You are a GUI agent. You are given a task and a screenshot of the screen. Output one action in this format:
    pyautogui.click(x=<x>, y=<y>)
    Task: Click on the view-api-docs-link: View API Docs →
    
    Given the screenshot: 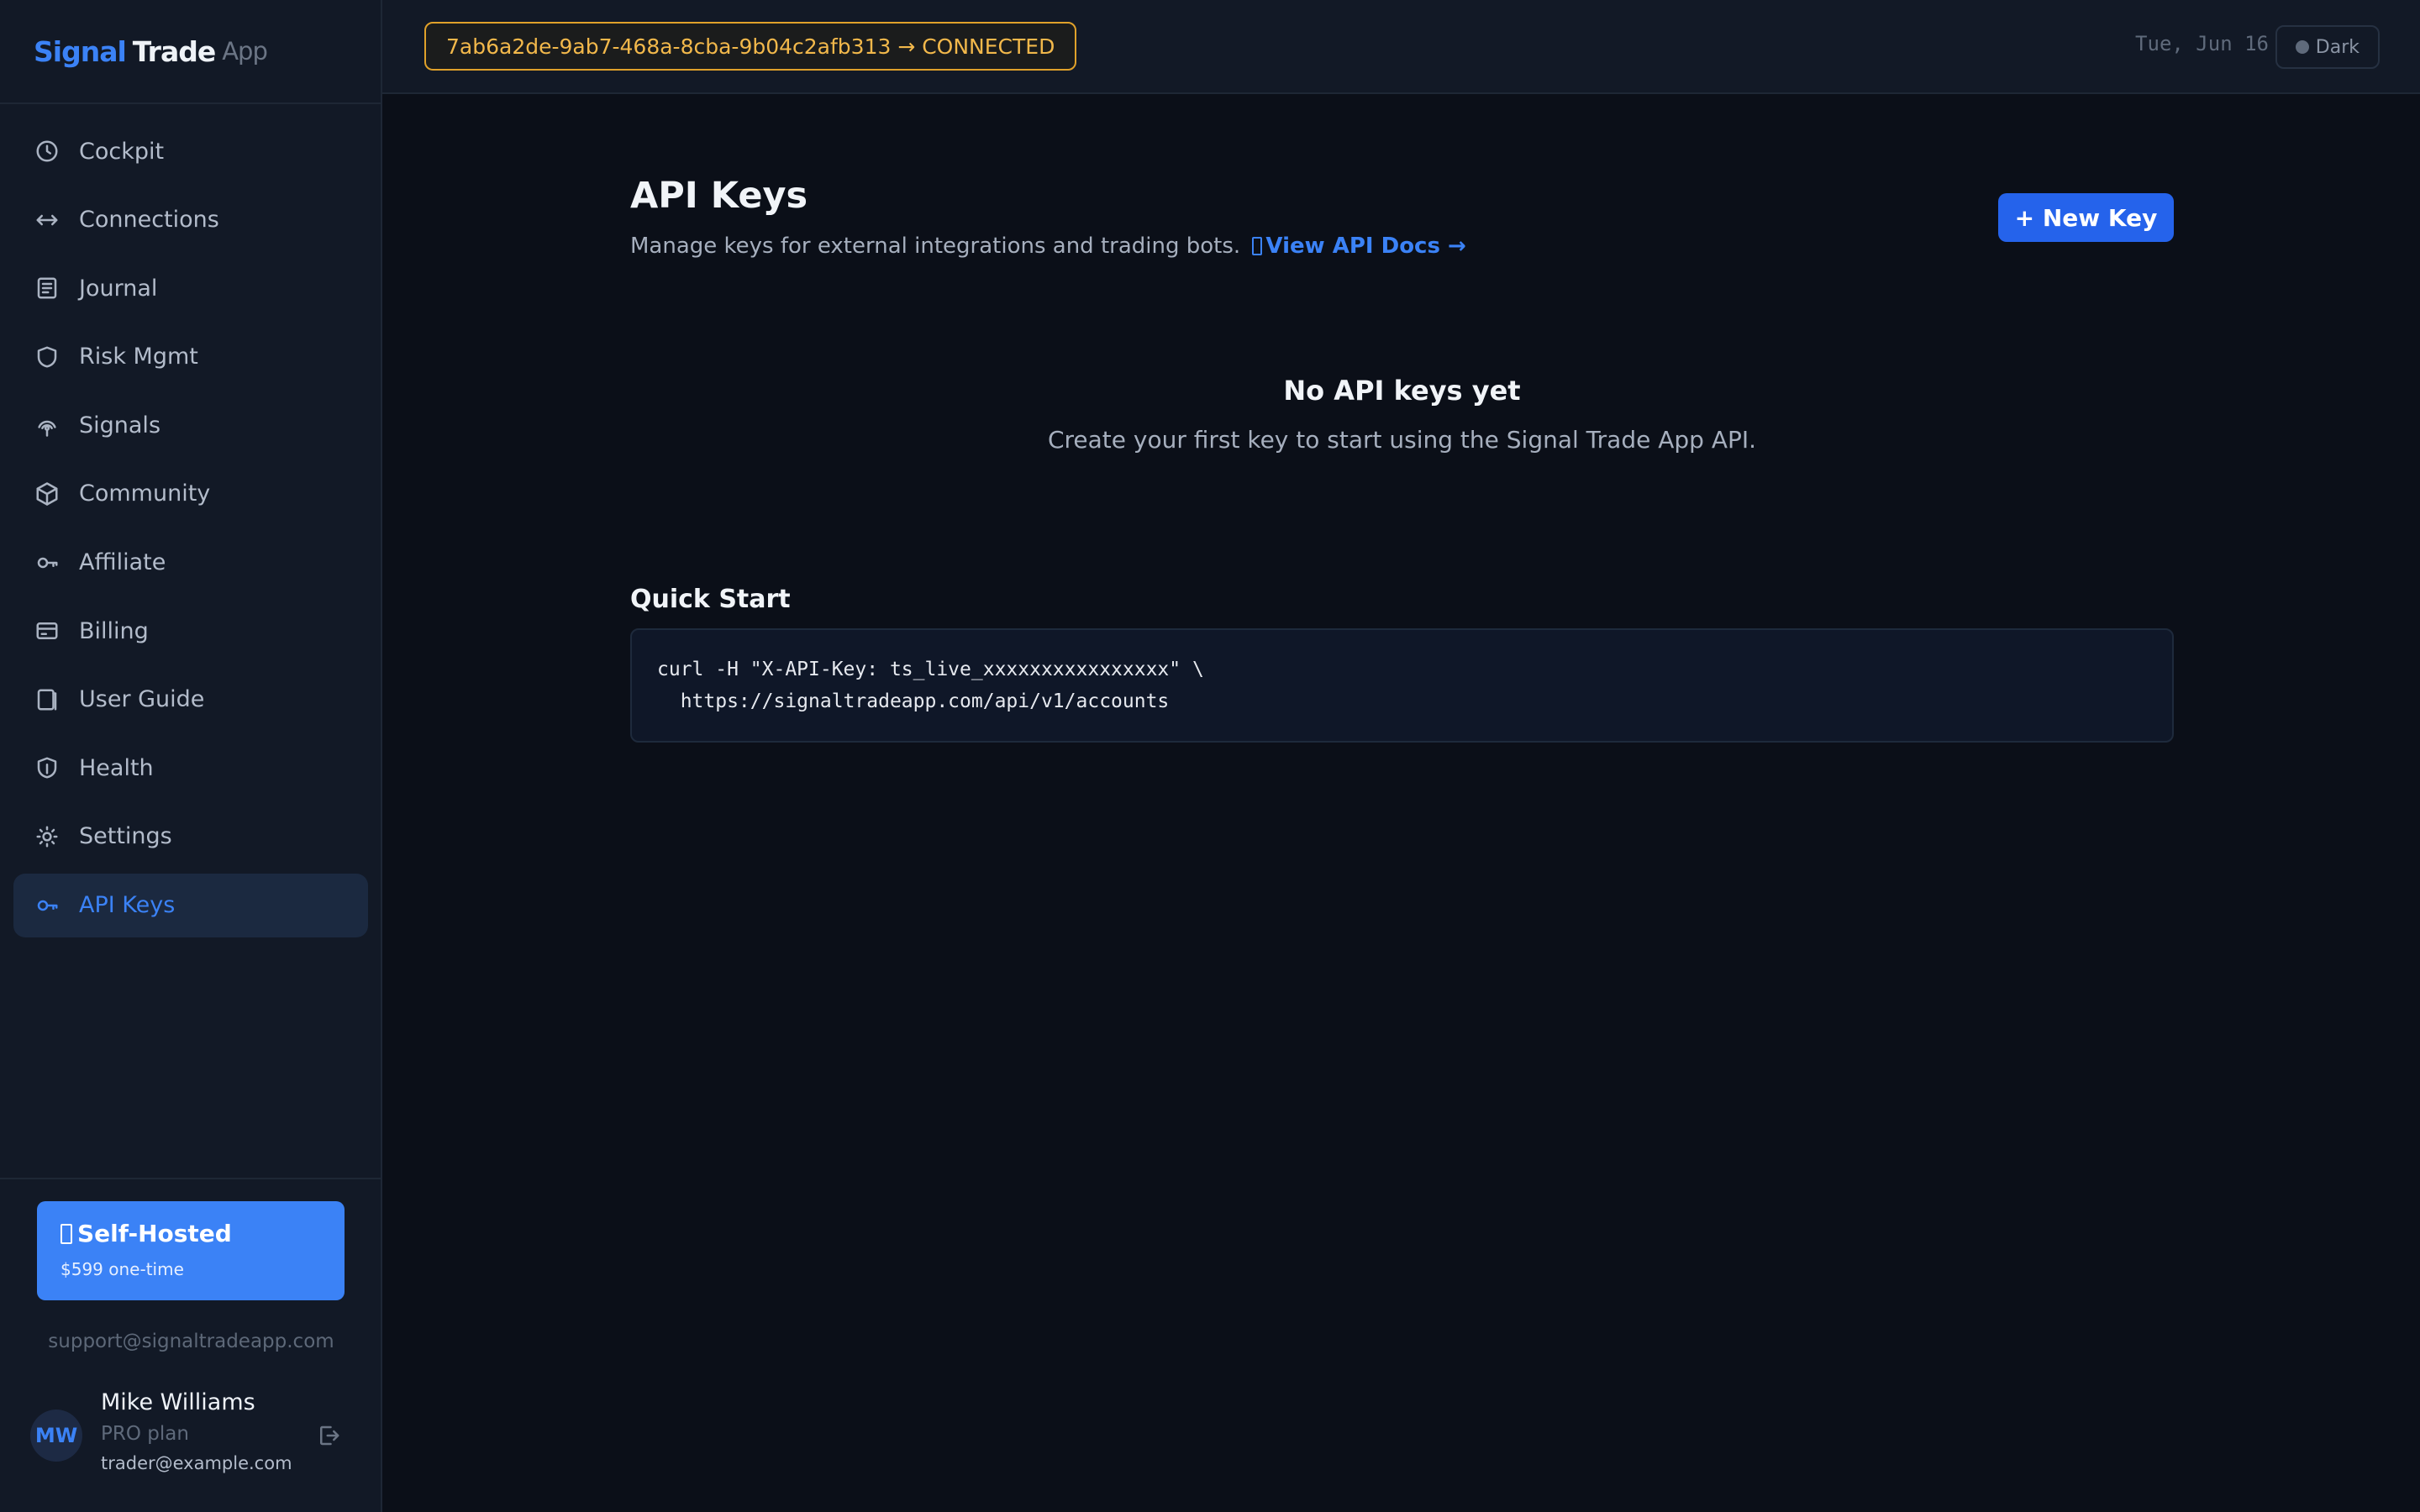 What is the action you would take?
    pyautogui.click(x=1356, y=246)
    